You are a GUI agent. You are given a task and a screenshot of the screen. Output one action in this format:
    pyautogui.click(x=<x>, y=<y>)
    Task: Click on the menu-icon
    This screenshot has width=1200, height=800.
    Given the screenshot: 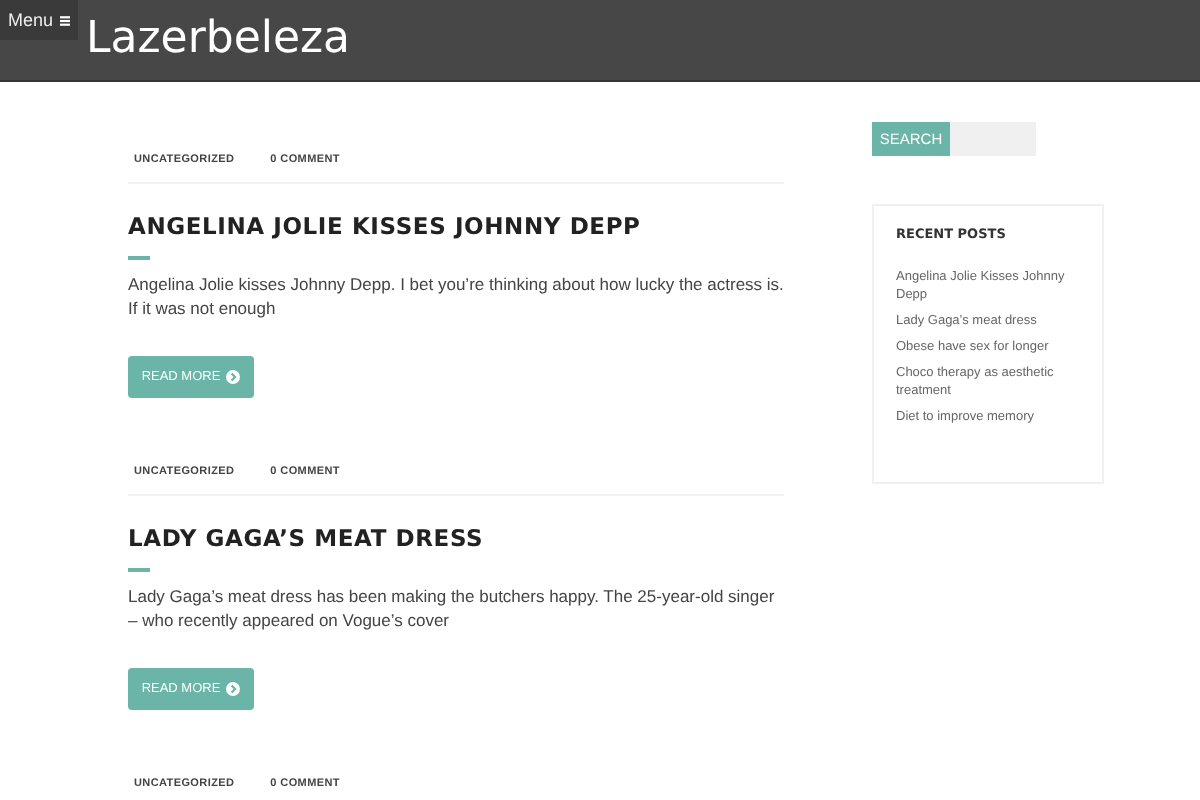 What is the action you would take?
    pyautogui.click(x=64, y=20)
    